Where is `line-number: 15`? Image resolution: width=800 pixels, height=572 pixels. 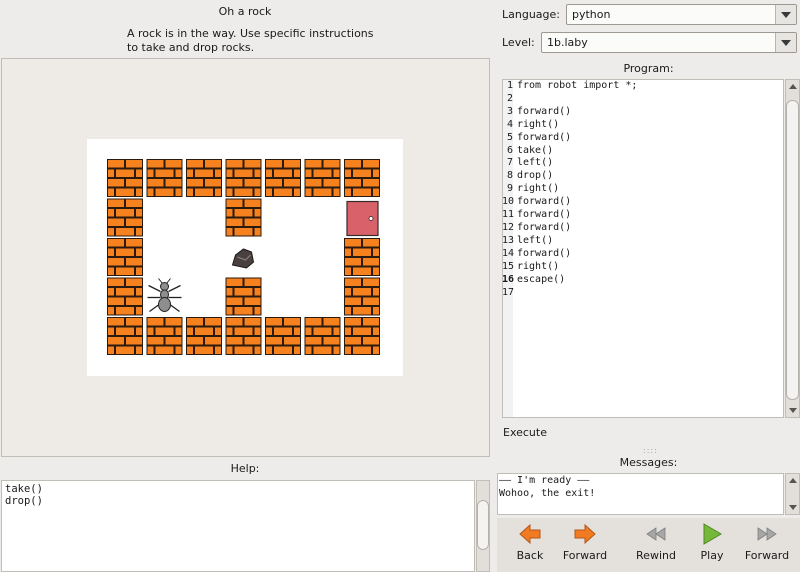
line-number: 15 is located at coordinates (508, 266).